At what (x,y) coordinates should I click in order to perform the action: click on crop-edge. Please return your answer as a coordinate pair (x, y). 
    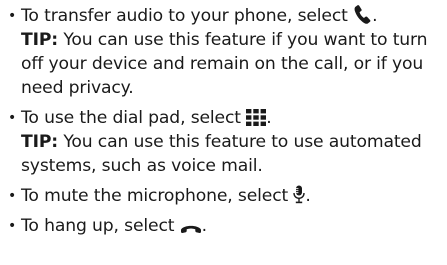
    Looking at the image, I should click on (223, 261).